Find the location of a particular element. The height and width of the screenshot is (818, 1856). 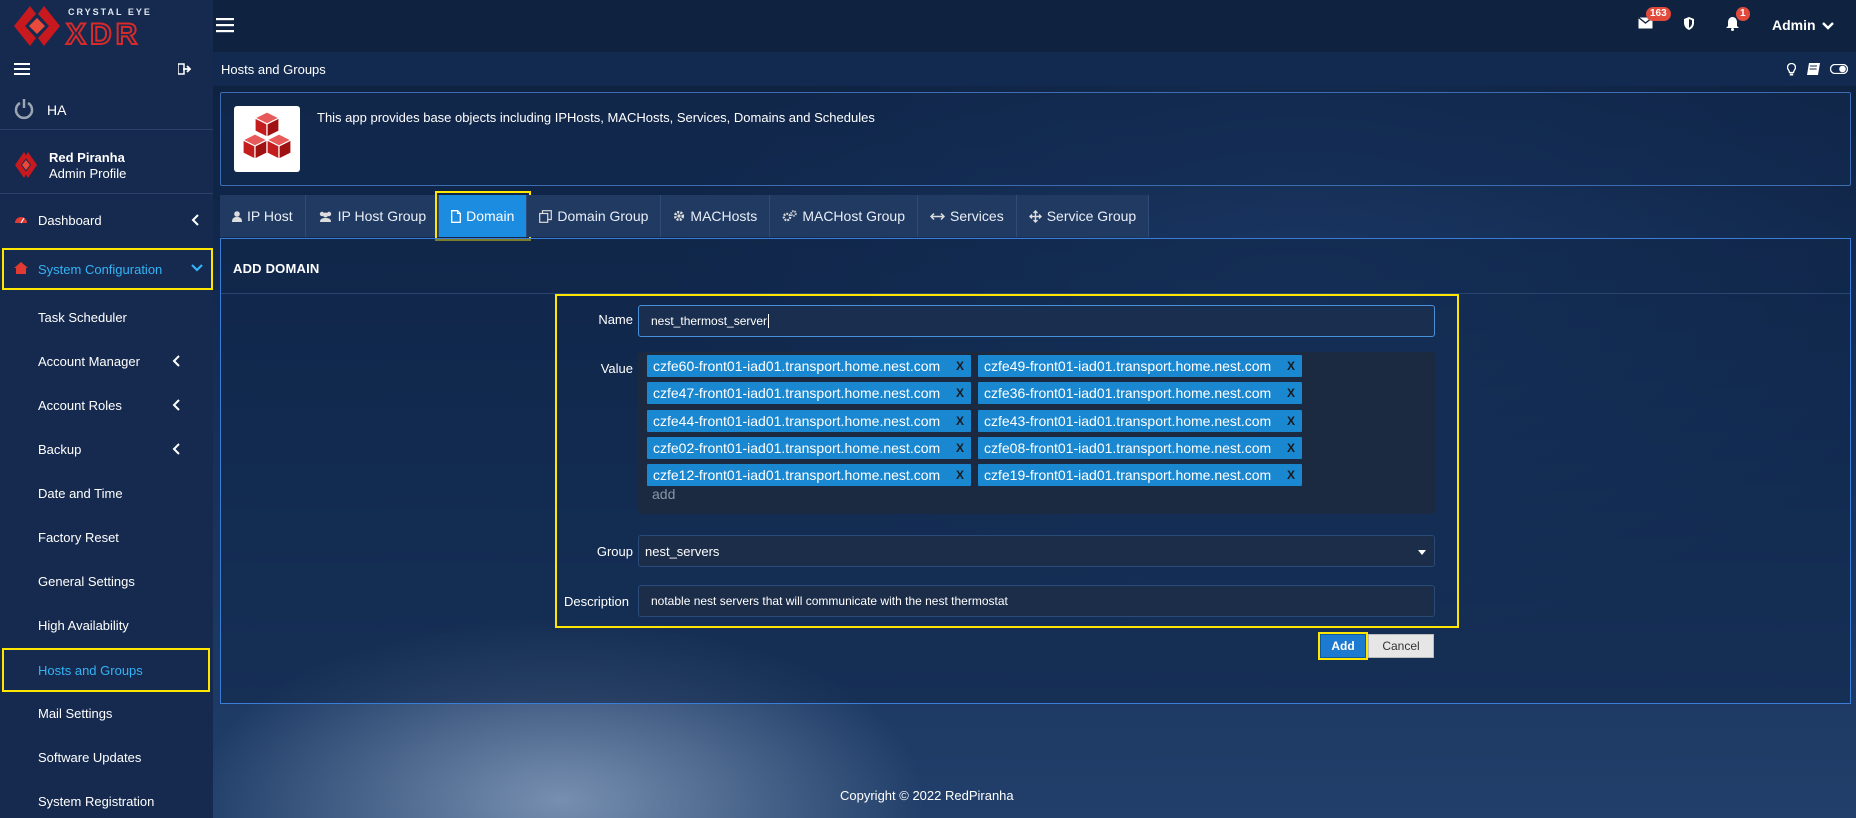

sidebar-item-label: Hosts and Groups is located at coordinates (90, 670).